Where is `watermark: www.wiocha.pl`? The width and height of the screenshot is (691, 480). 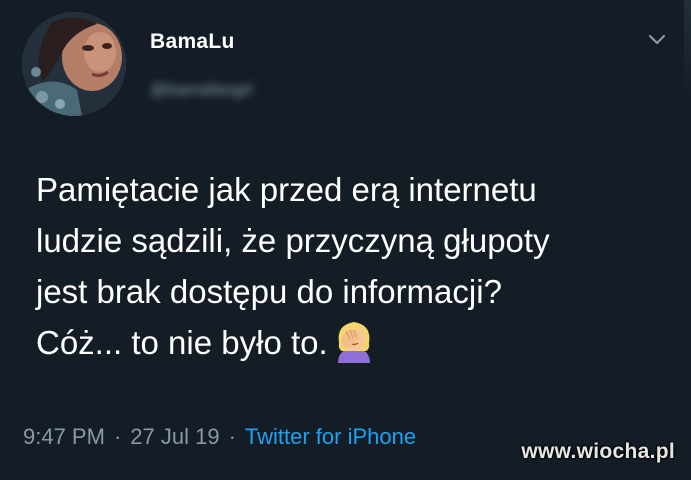
watermark: www.wiocha.pl is located at coordinates (598, 451).